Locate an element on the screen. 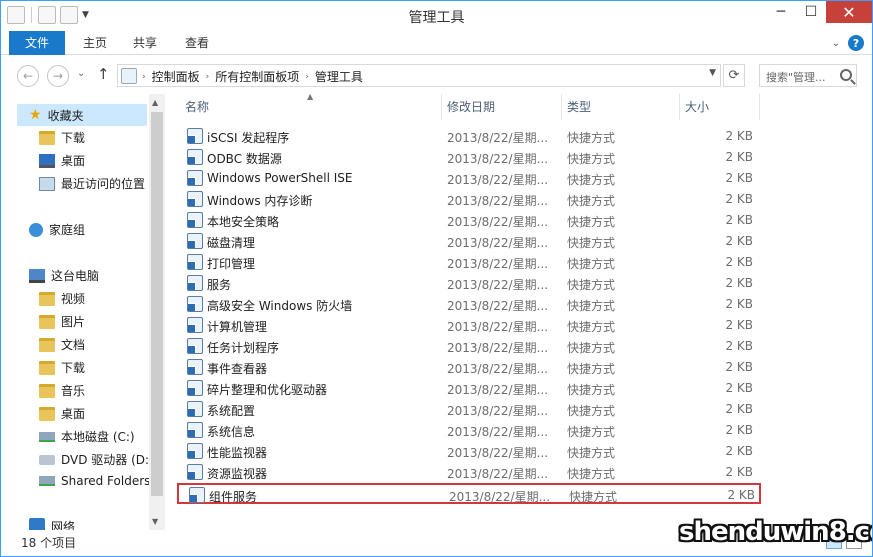  table-row: 组件服务 2013/8/22/星期... 快捷方式 2 KB is located at coordinates (469, 493).